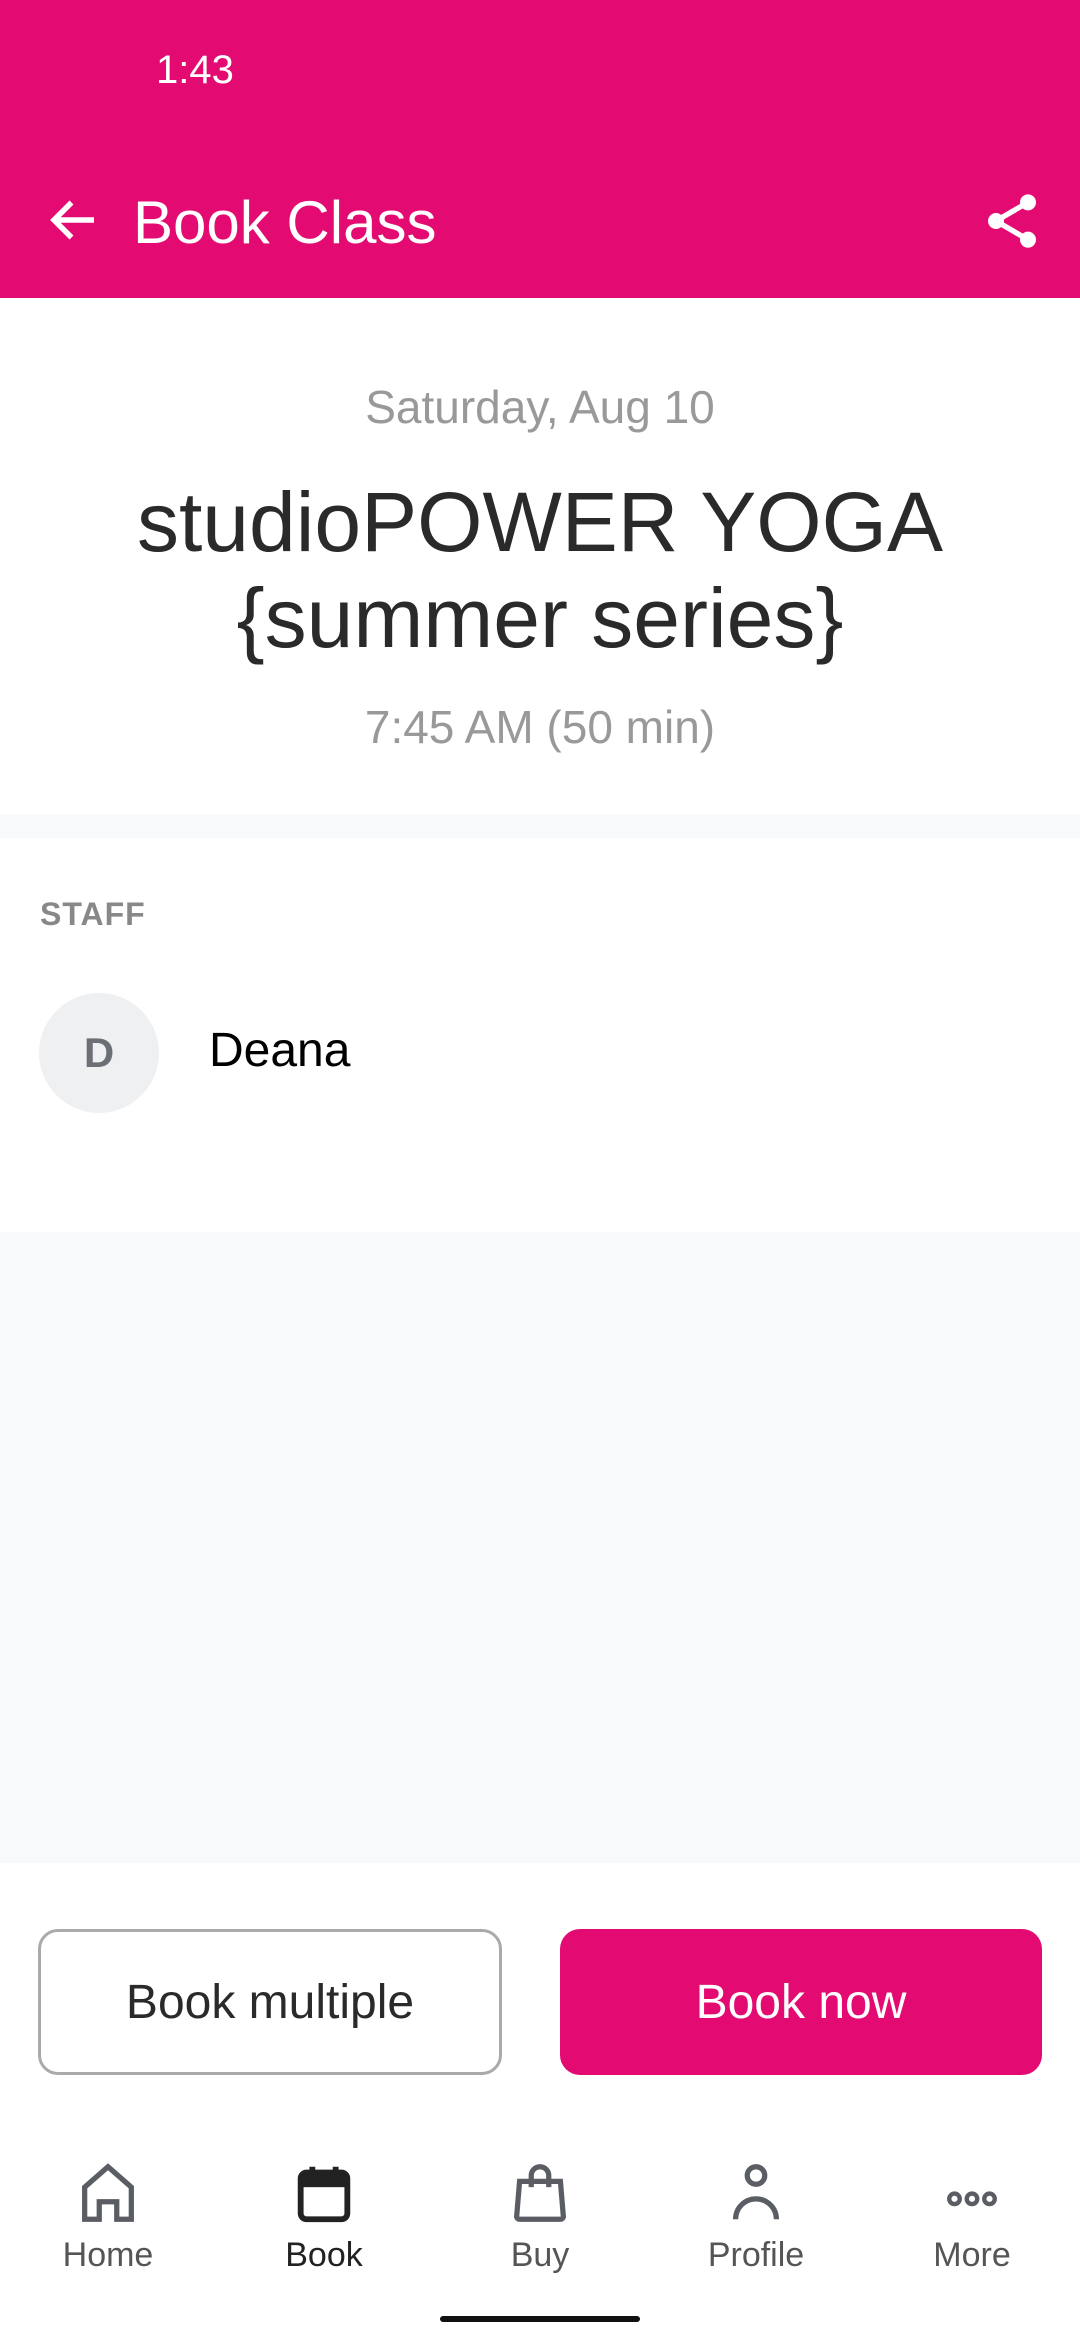 The height and width of the screenshot is (2340, 1080). Describe the element at coordinates (972, 2223) in the screenshot. I see `nav-item-more: More` at that location.